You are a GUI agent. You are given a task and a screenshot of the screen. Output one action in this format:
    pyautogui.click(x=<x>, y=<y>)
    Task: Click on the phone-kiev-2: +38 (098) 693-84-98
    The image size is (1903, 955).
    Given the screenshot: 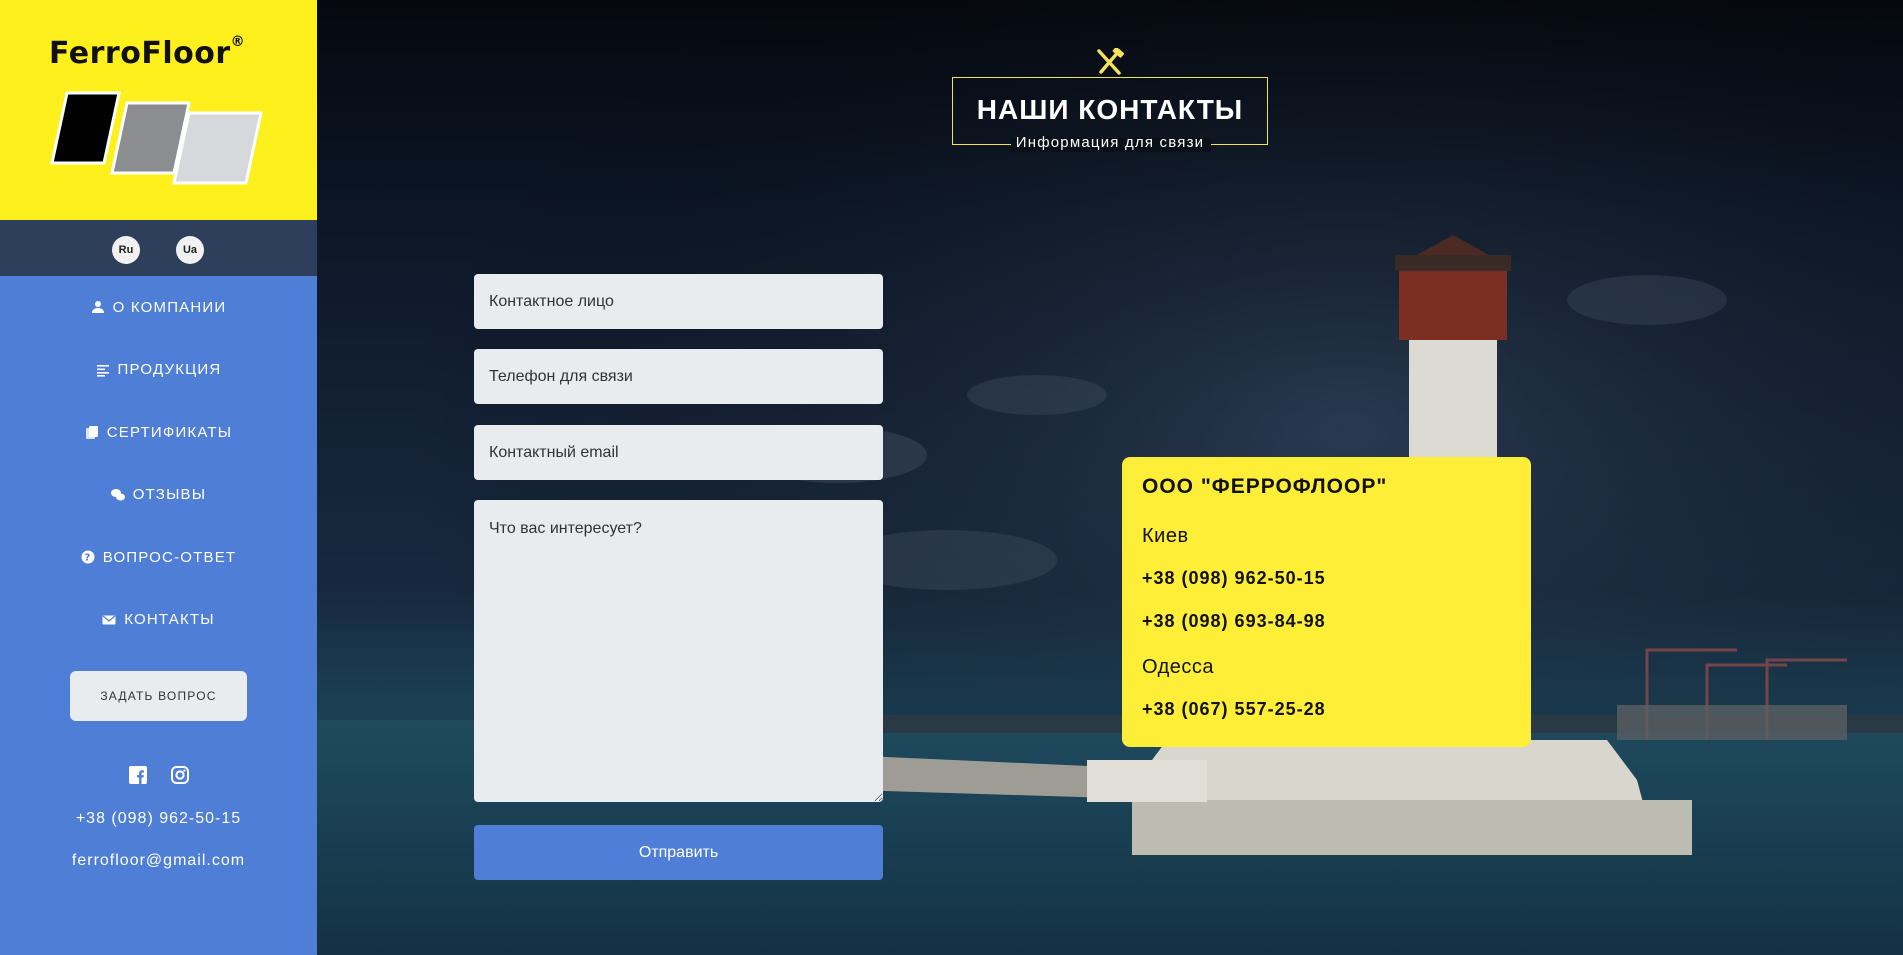 What is the action you would take?
    pyautogui.click(x=1326, y=621)
    